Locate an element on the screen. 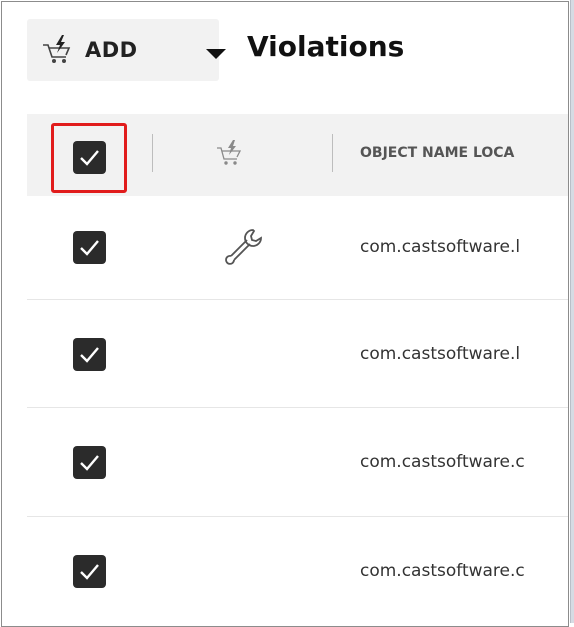 The width and height of the screenshot is (574, 627). add-button: ADD is located at coordinates (126, 50).